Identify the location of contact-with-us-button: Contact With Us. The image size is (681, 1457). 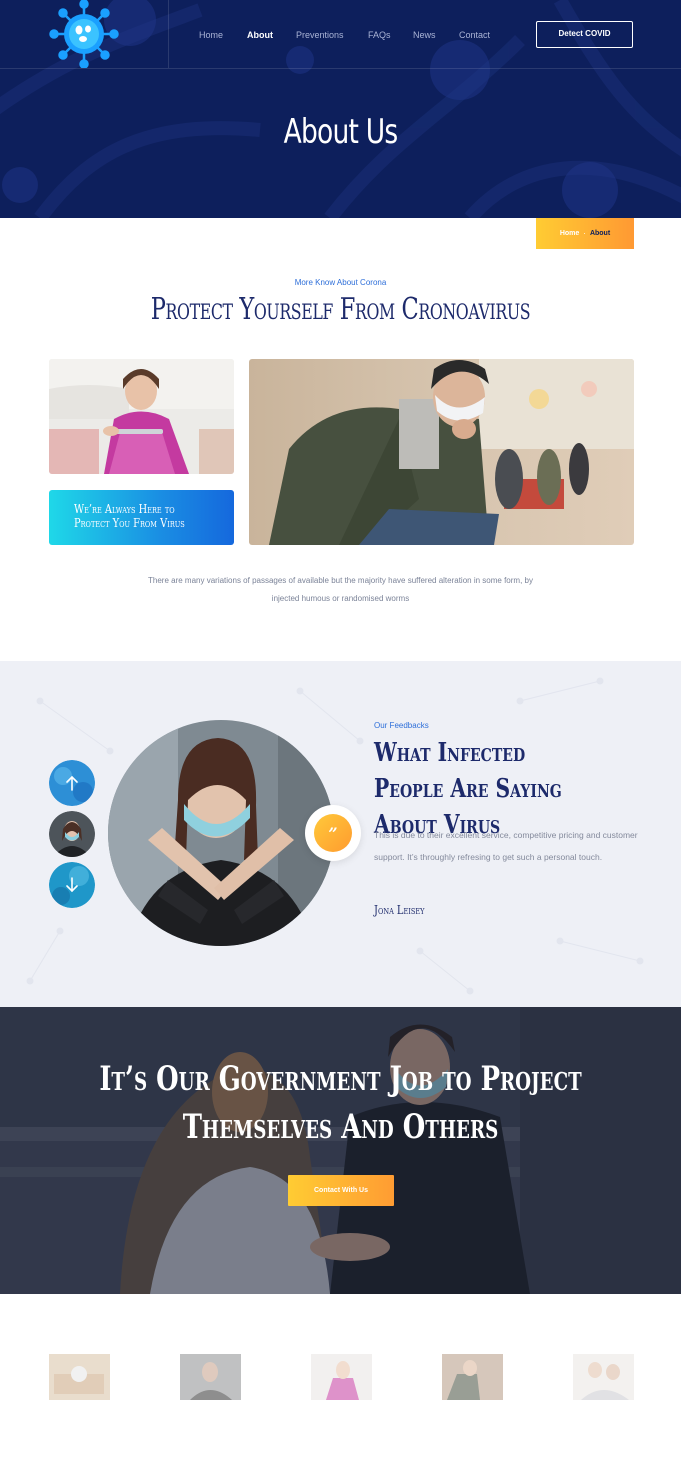
(341, 1190).